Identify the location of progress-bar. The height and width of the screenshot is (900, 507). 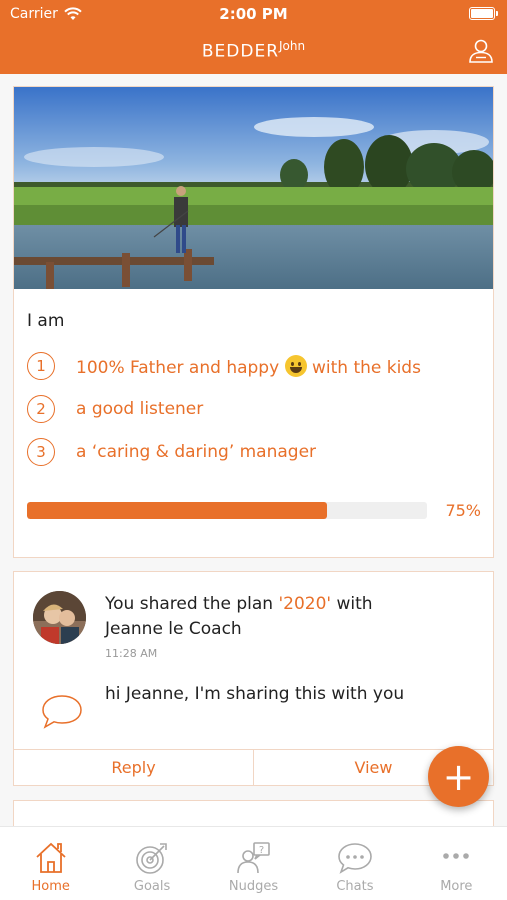
(227, 510).